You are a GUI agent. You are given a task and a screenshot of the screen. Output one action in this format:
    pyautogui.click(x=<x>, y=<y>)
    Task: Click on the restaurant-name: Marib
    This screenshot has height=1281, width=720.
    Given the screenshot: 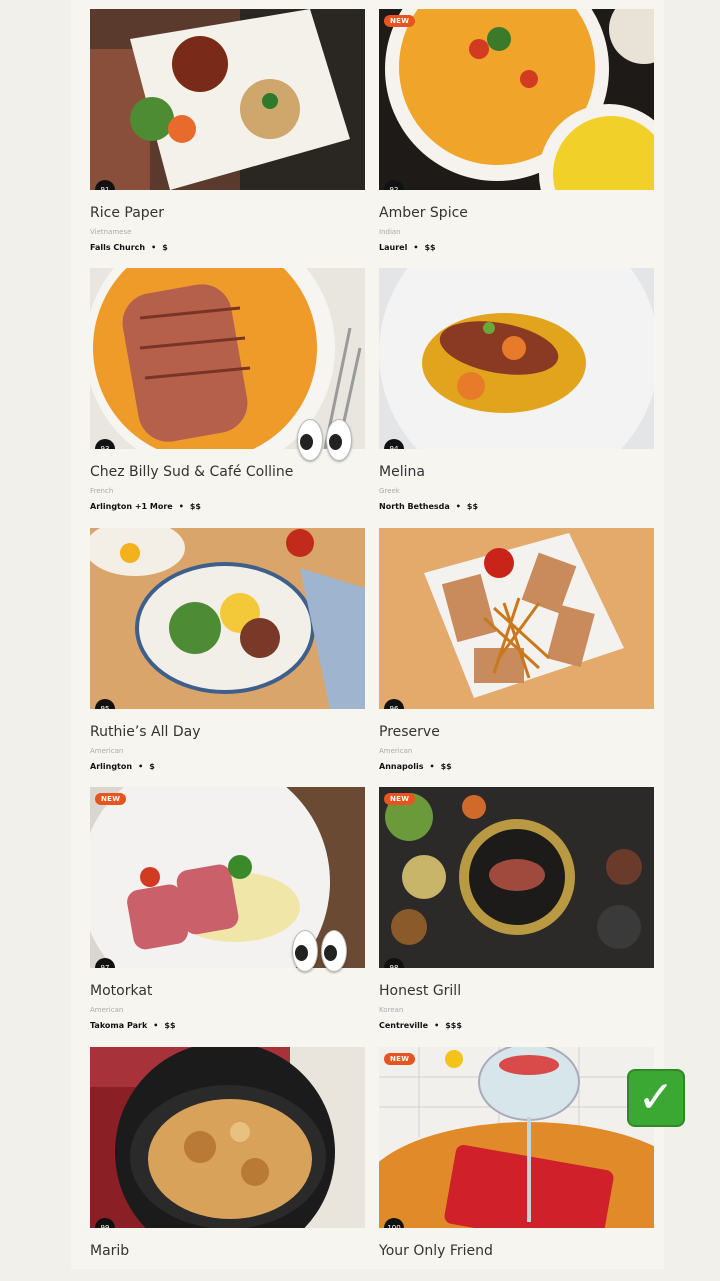 What is the action you would take?
    pyautogui.click(x=109, y=1251)
    